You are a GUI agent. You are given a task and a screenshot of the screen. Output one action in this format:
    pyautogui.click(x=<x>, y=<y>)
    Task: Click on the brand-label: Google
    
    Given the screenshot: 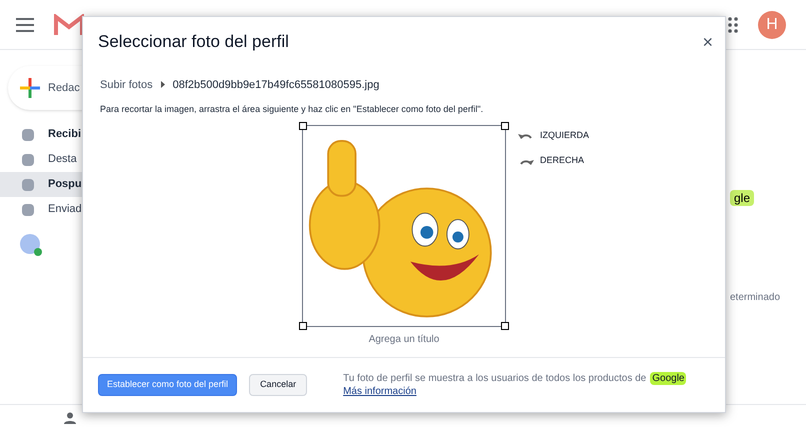 What is the action you would take?
    pyautogui.click(x=668, y=378)
    